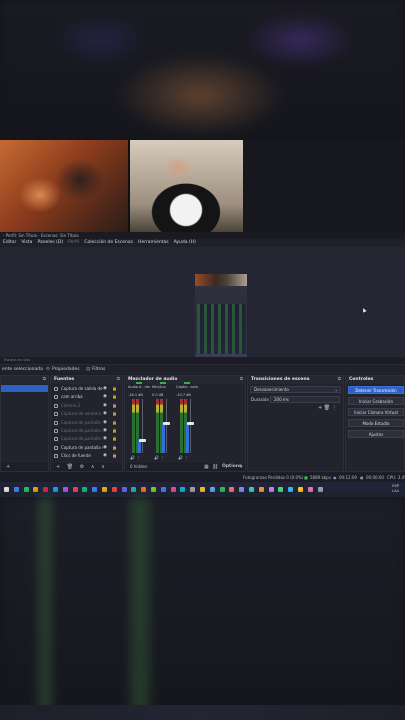 The image size is (405, 720). What do you see at coordinates (376, 412) in the screenshot?
I see `start-virtual-camera-button: Iniciar Cámara Virtual` at bounding box center [376, 412].